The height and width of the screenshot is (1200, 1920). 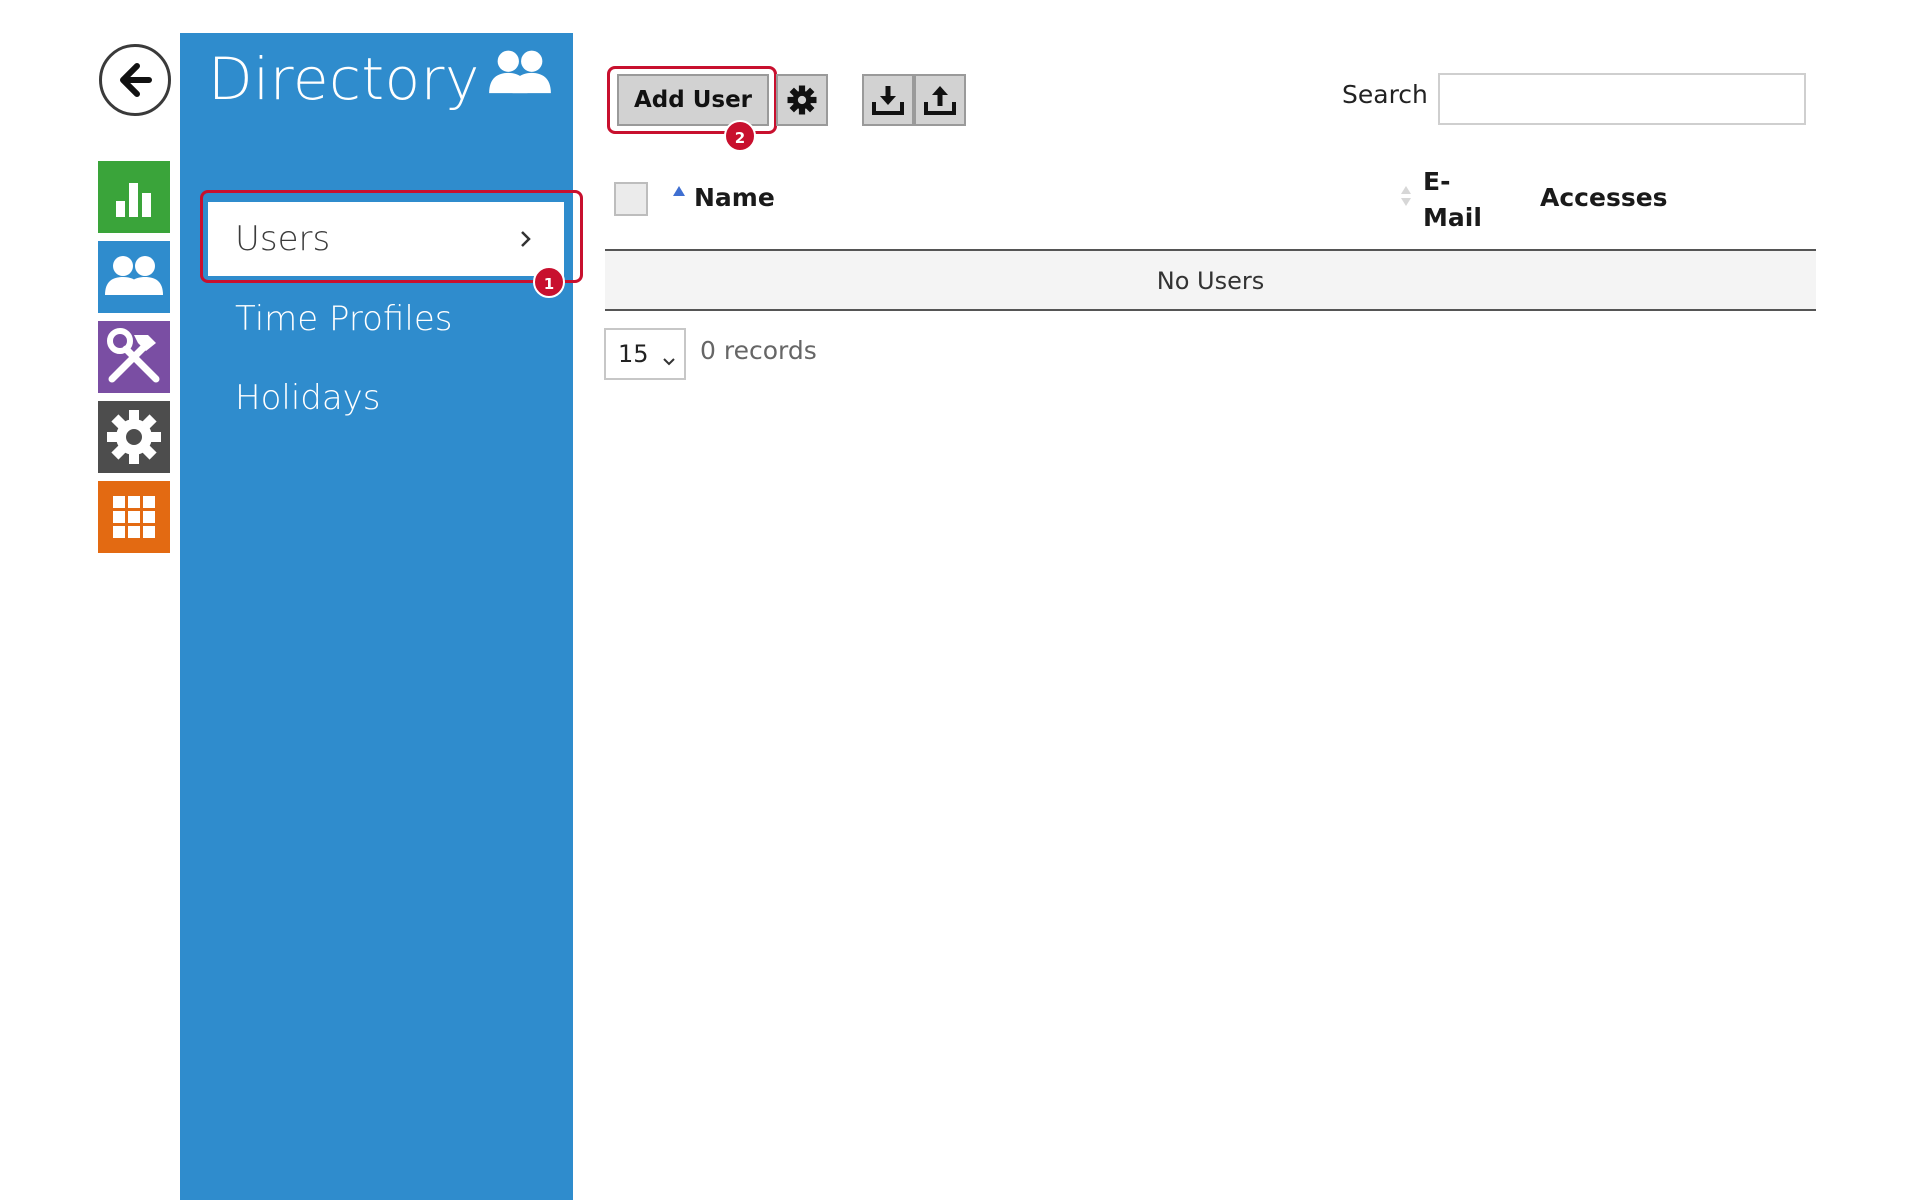 I want to click on upload-icon, so click(x=940, y=100).